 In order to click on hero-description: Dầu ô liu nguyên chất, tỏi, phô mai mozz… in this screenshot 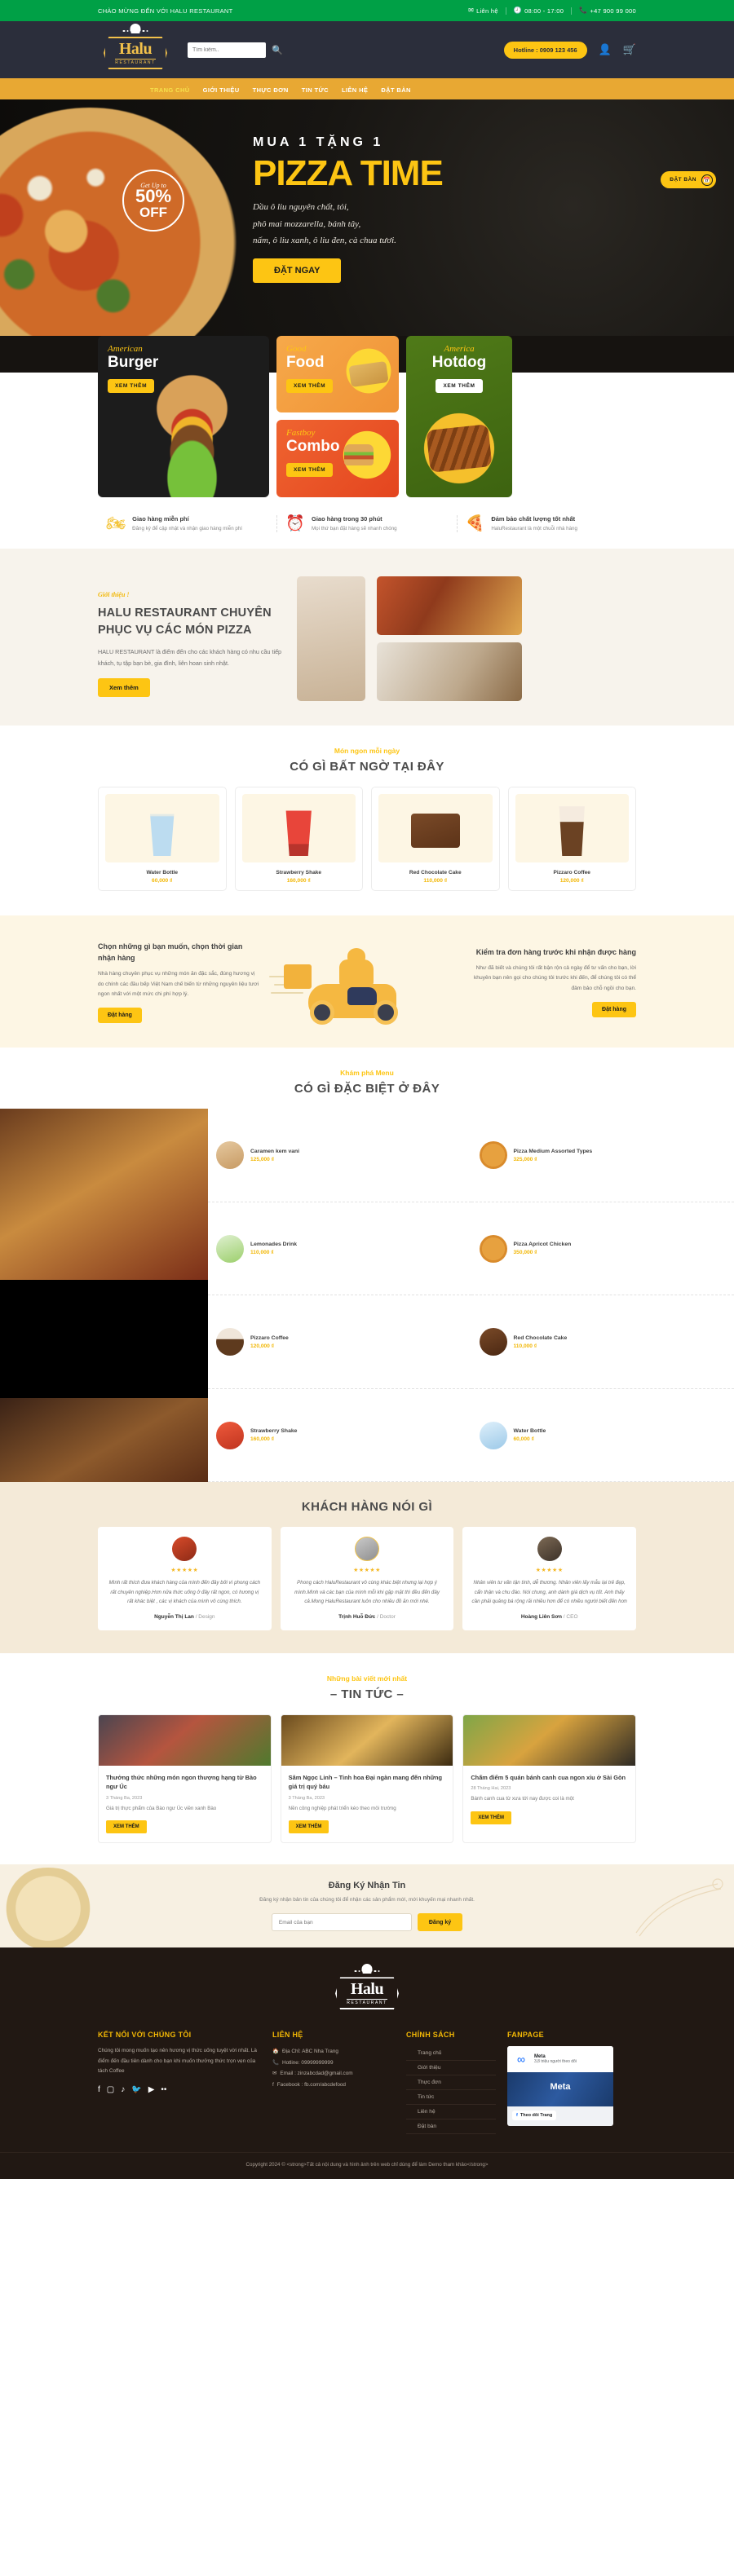, I will do `click(348, 224)`.